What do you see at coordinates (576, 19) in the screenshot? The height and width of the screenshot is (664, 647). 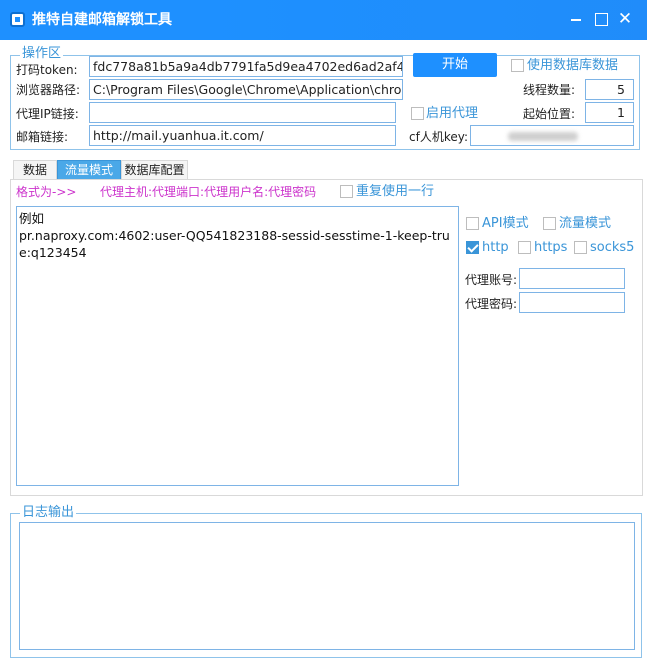 I see `minimize-icon` at bounding box center [576, 19].